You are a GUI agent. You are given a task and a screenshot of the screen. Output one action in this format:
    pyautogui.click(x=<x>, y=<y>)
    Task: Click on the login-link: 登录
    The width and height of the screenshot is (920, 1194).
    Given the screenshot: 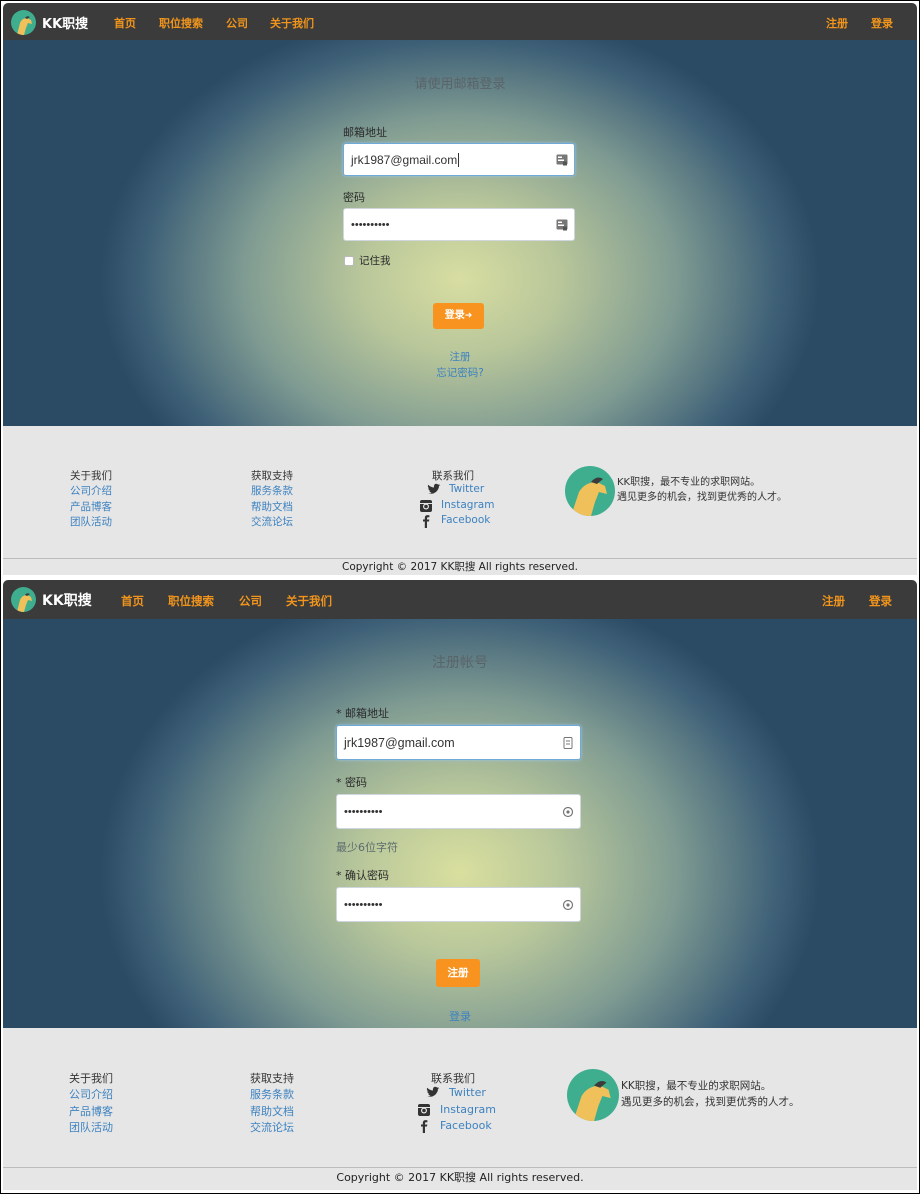 What is the action you would take?
    pyautogui.click(x=460, y=1016)
    